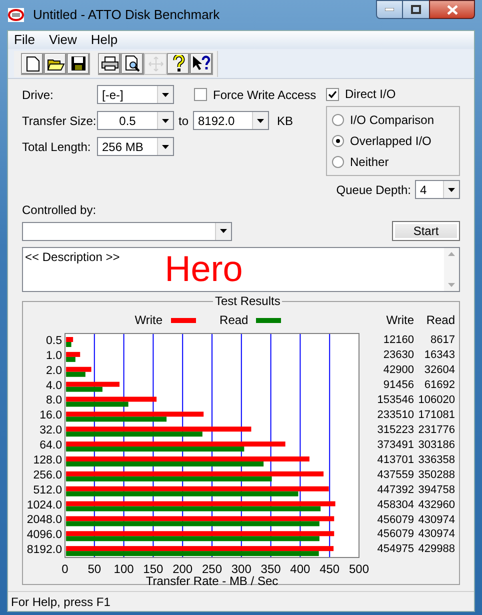 This screenshot has width=482, height=615. Describe the element at coordinates (47, 460) in the screenshot. I see `category-label: 128.0` at that location.